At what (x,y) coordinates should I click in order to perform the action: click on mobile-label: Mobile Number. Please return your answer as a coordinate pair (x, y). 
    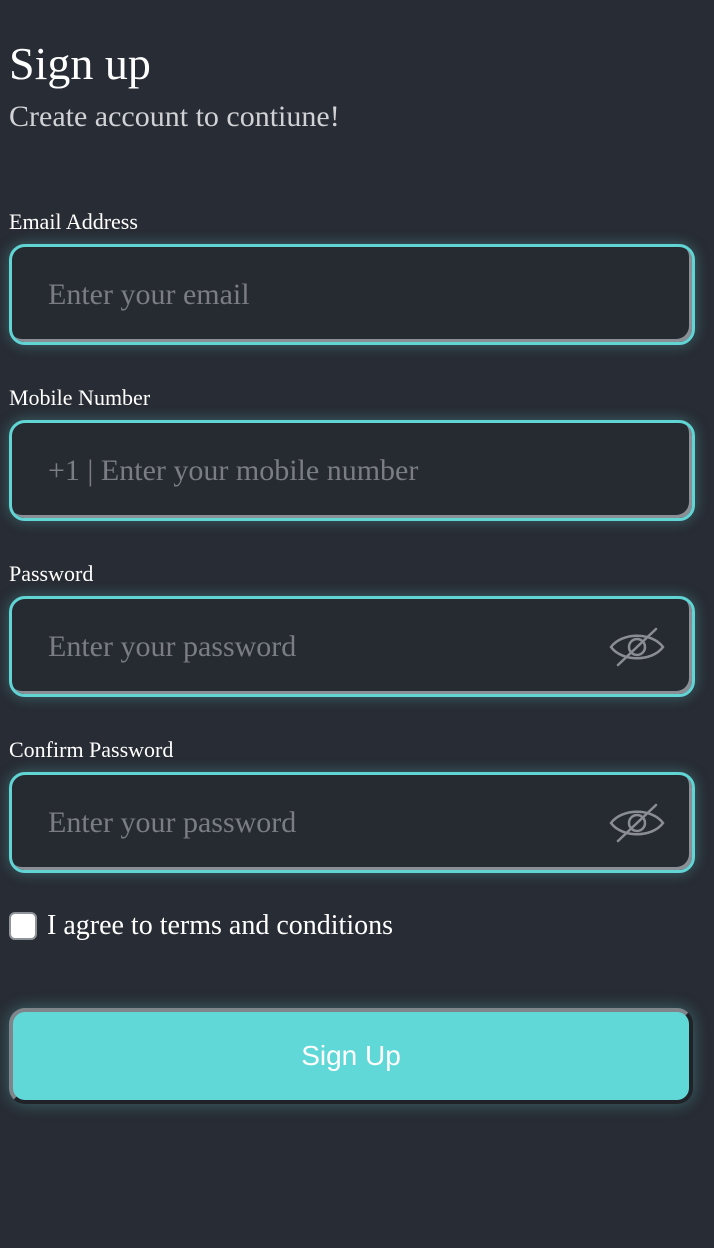
    Looking at the image, I should click on (80, 397).